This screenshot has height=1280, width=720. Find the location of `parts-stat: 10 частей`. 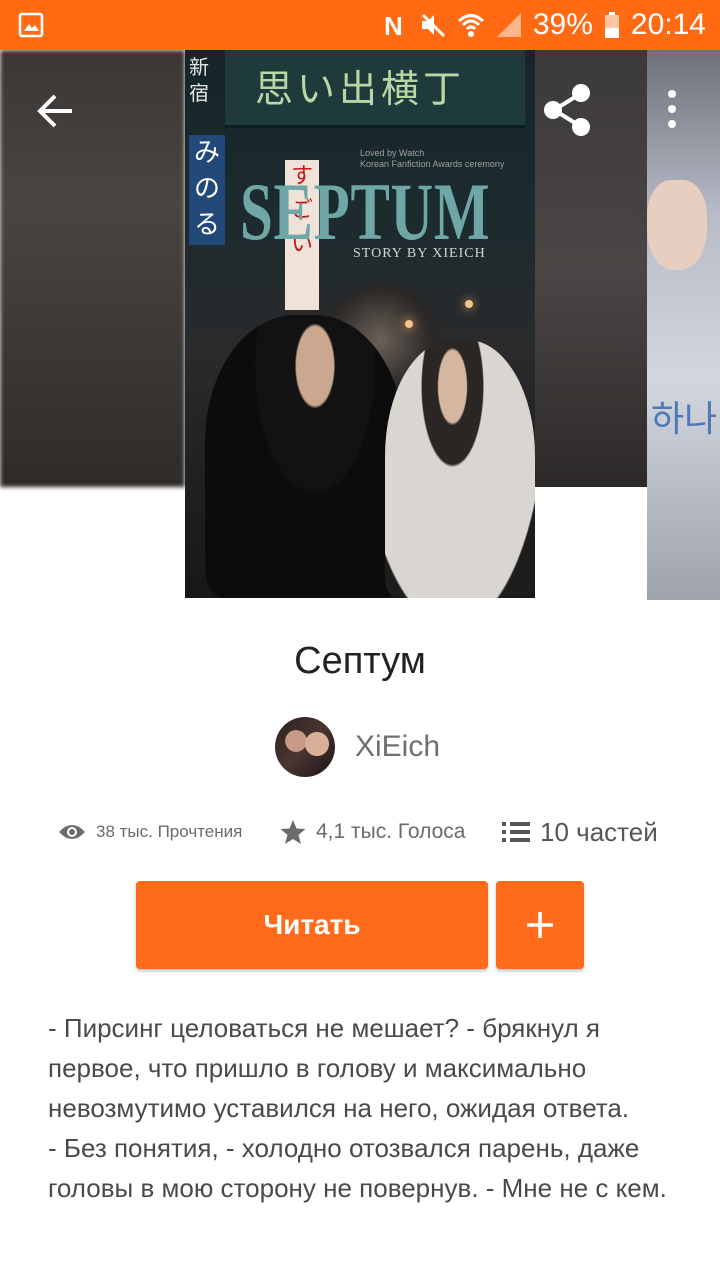

parts-stat: 10 частей is located at coordinates (580, 832).